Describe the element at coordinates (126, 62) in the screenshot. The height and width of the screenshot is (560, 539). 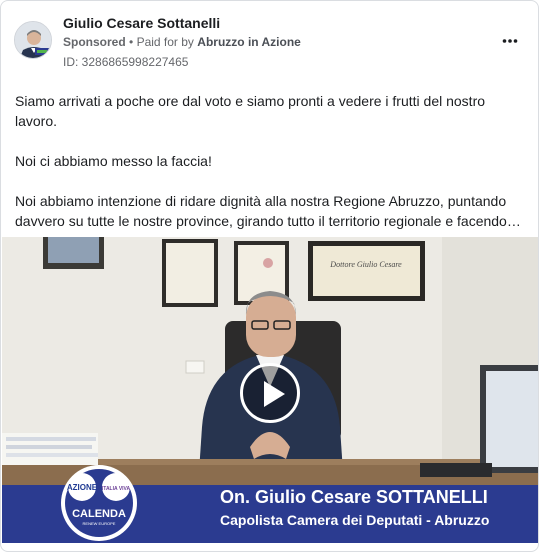
I see `ad-id: ID: 3286865998227465` at that location.